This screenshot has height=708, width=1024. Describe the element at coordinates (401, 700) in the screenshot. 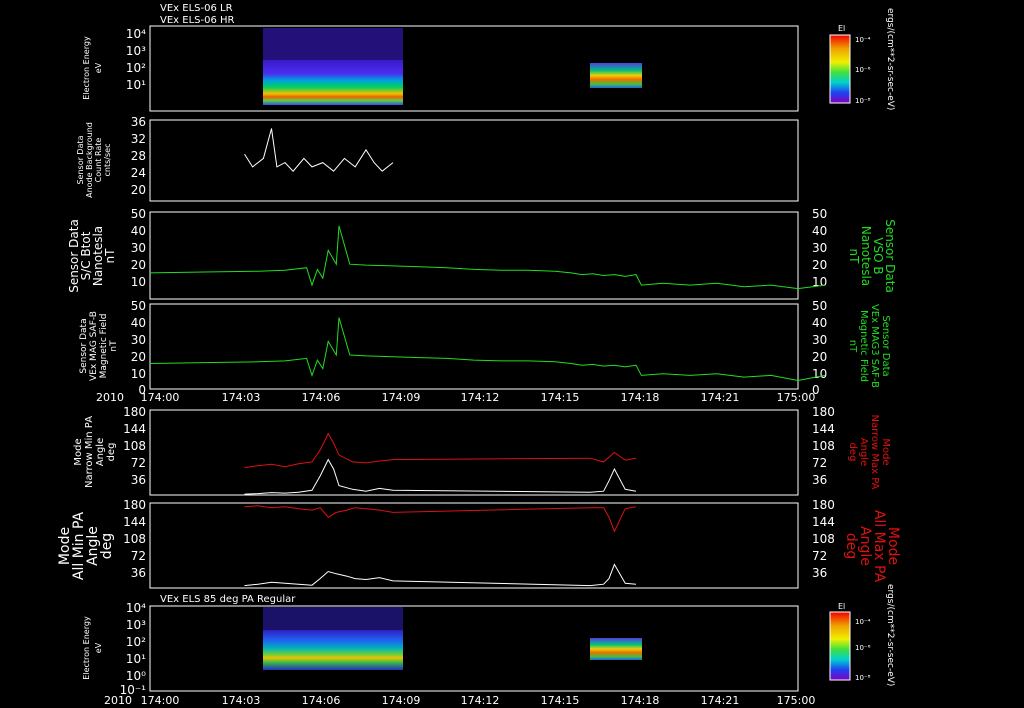

I see `xaxis-bottom-tick-3: 174:09` at that location.